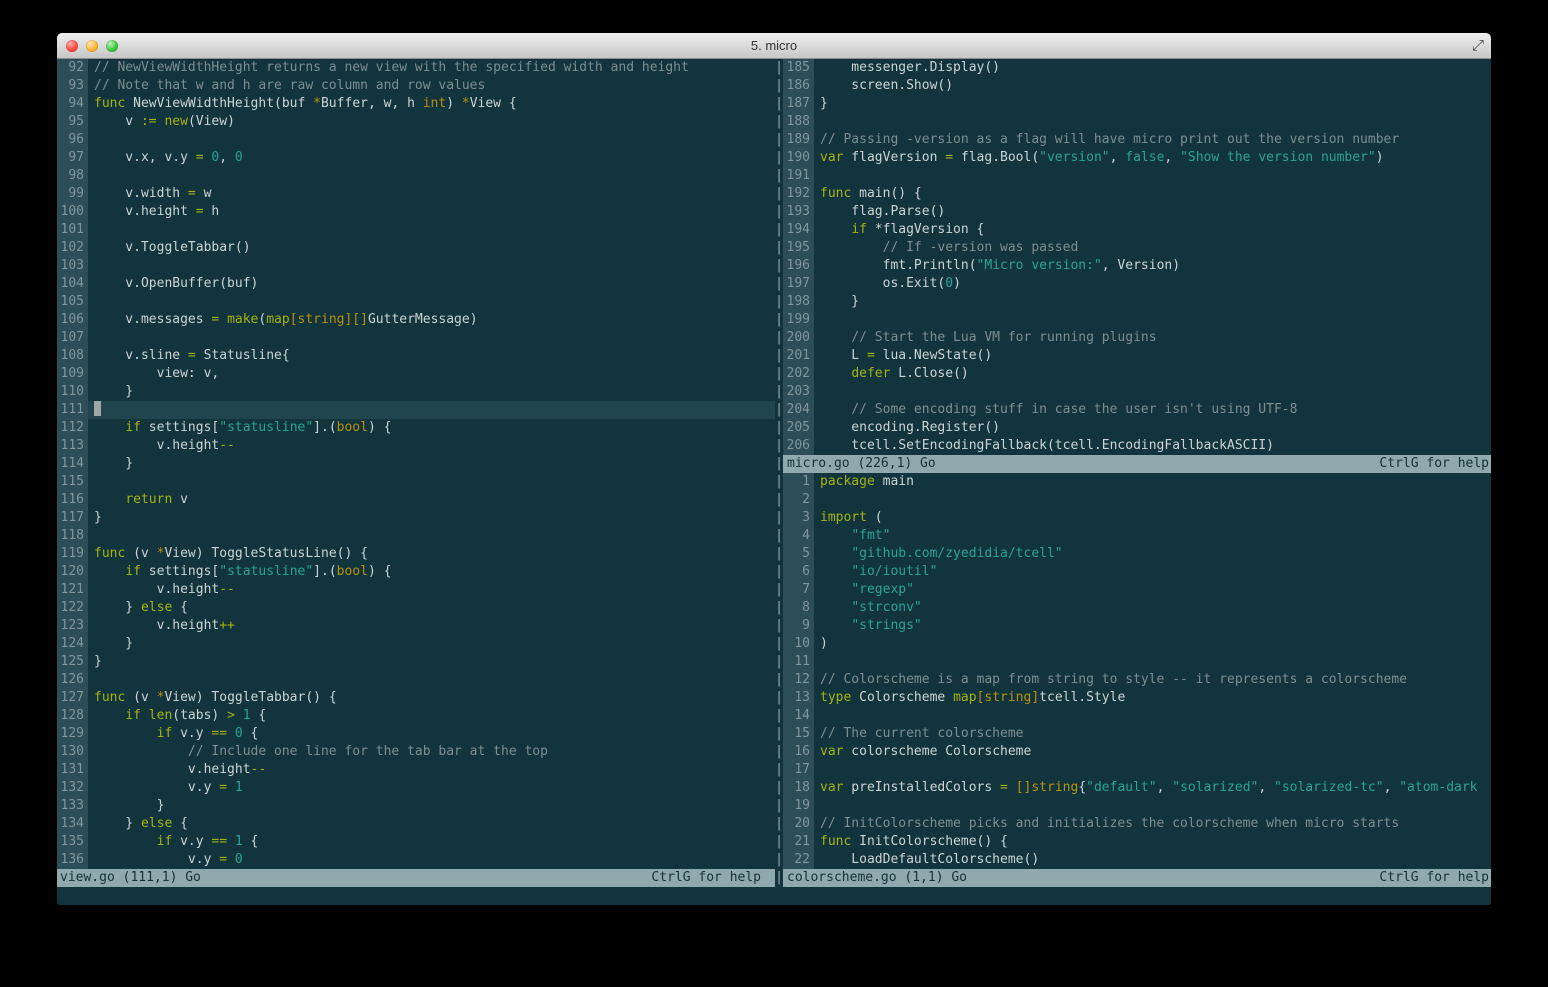  What do you see at coordinates (416, 356) in the screenshot?
I see `code-line: 108 v.sline = Statusline{` at bounding box center [416, 356].